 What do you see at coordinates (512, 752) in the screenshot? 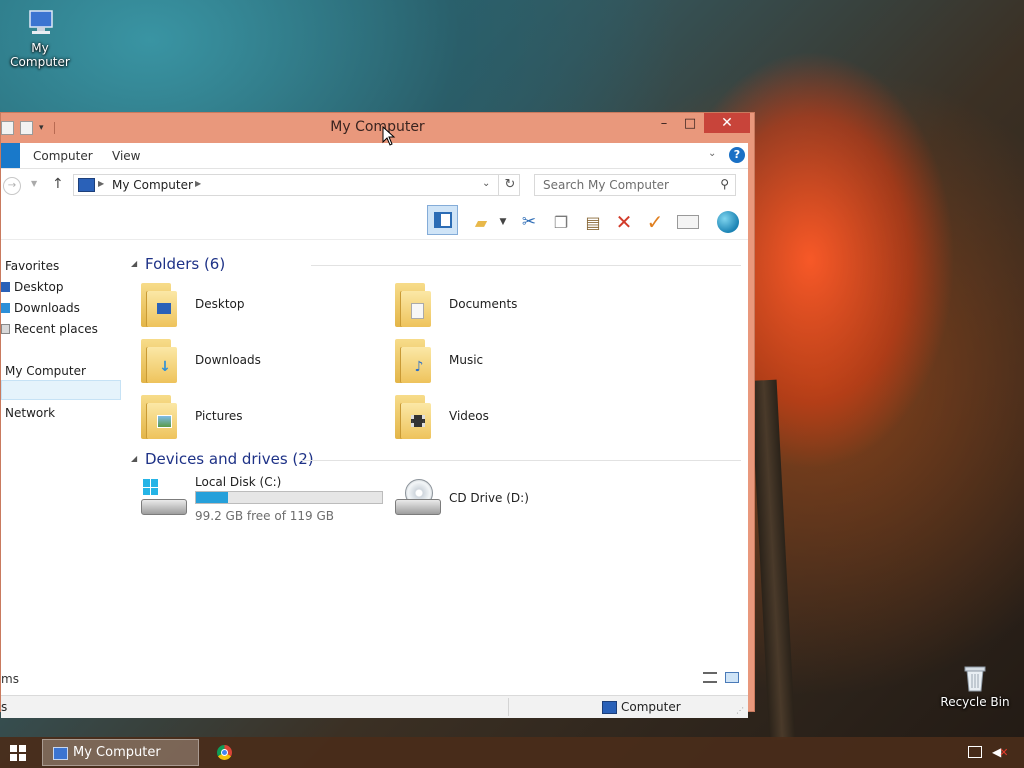
I see `taskbar: My Computer ◀✕` at bounding box center [512, 752].